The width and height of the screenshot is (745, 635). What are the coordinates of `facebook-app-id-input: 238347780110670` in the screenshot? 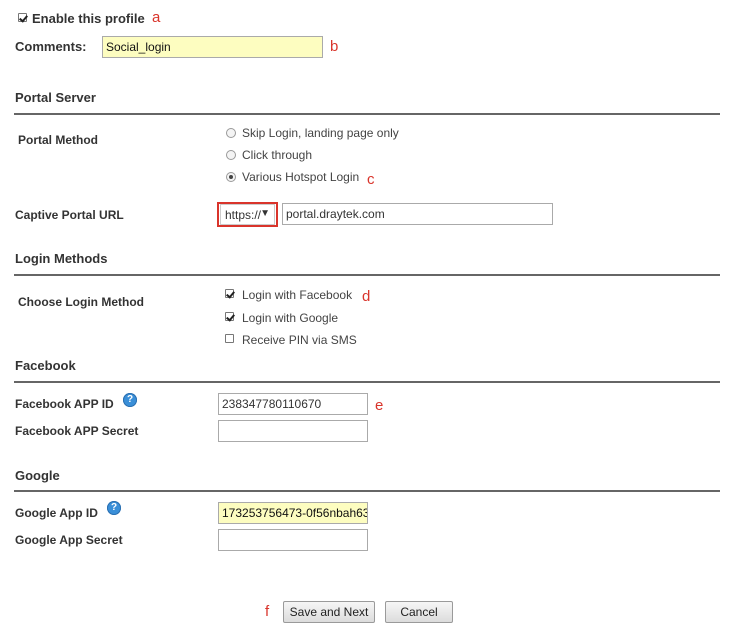 It's located at (293, 404).